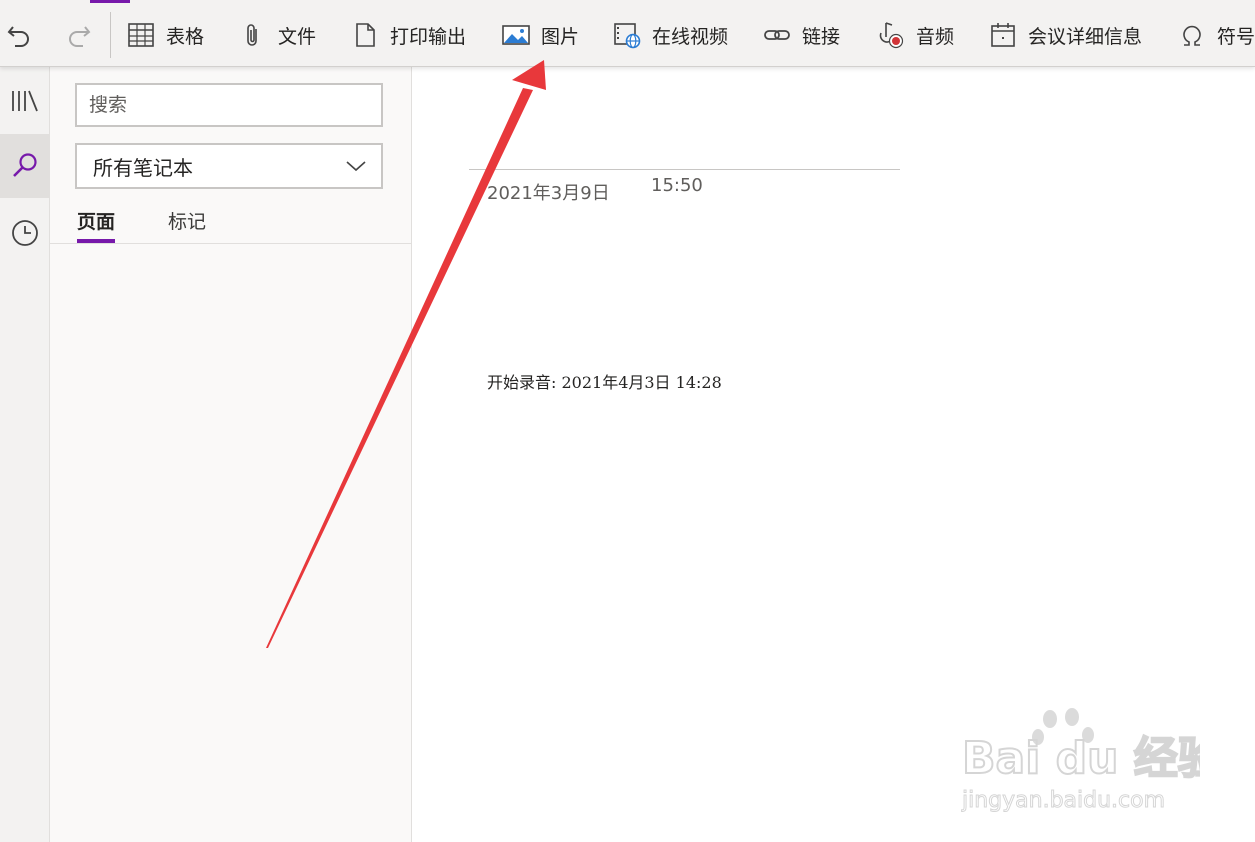  I want to click on insert-online-video-label: 在线视频, so click(690, 36).